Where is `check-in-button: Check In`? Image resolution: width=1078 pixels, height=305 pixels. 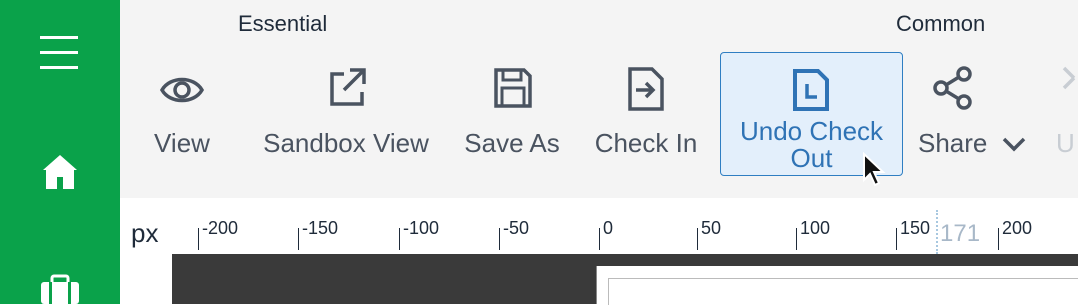 check-in-button: Check In is located at coordinates (646, 99).